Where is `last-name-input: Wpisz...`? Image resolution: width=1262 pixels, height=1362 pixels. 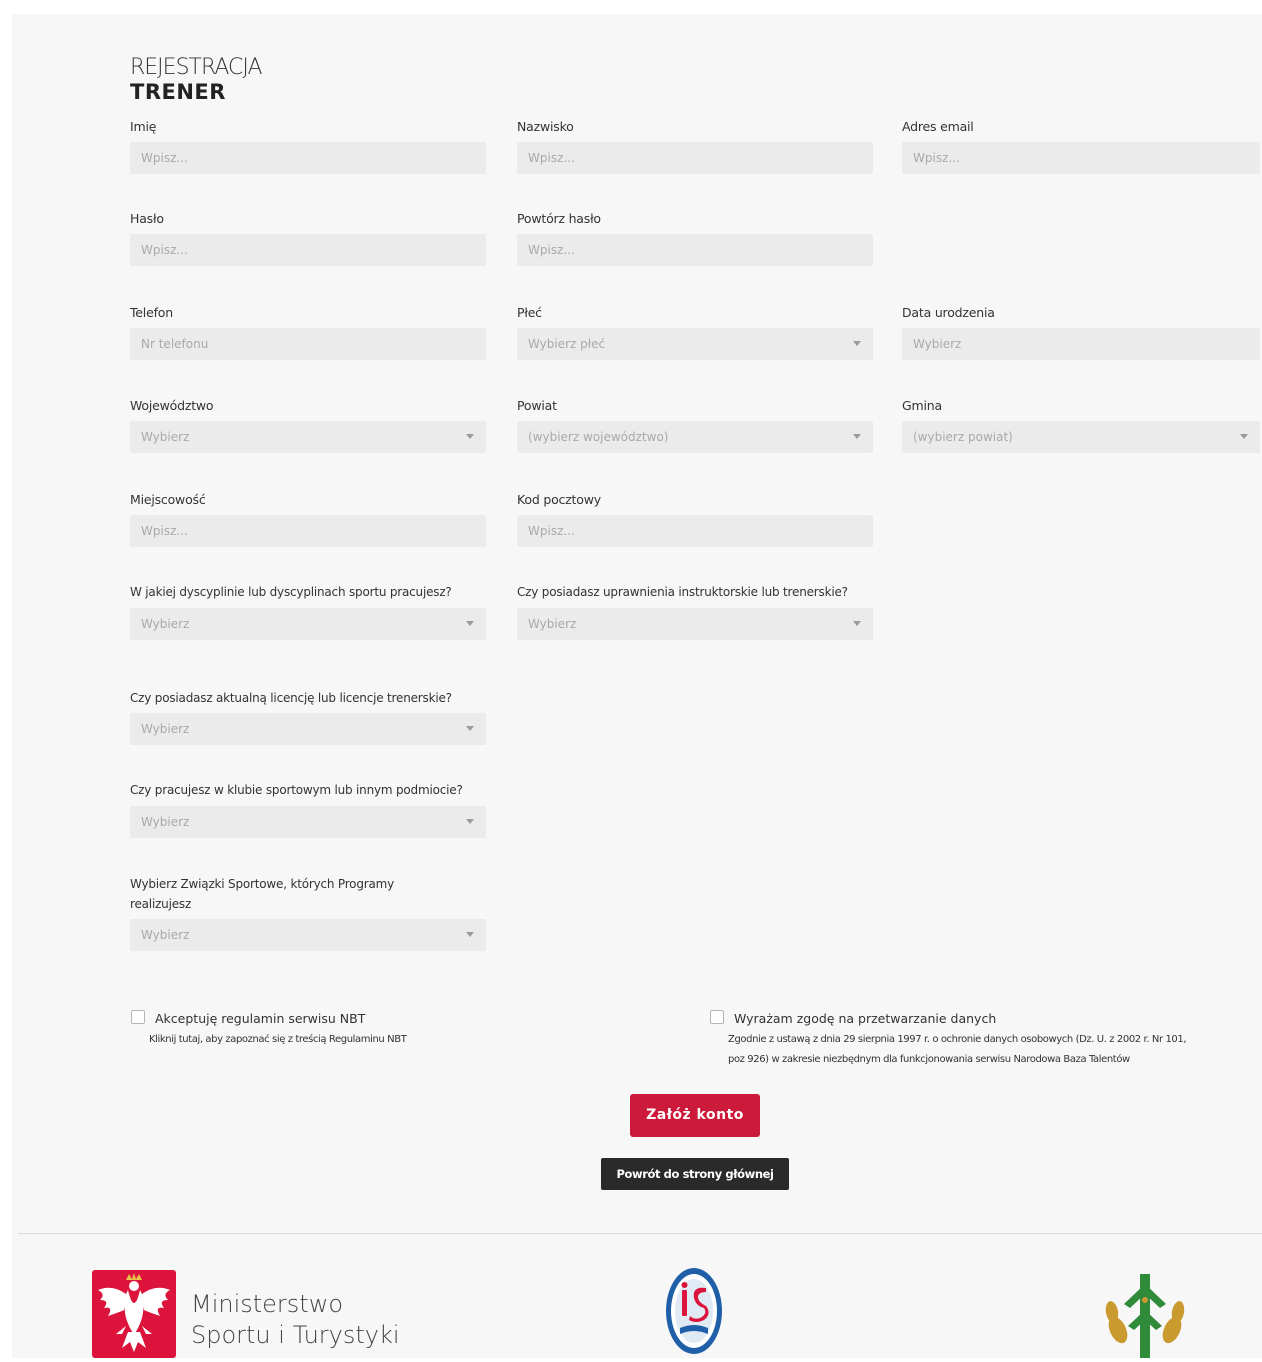 last-name-input: Wpisz... is located at coordinates (695, 158).